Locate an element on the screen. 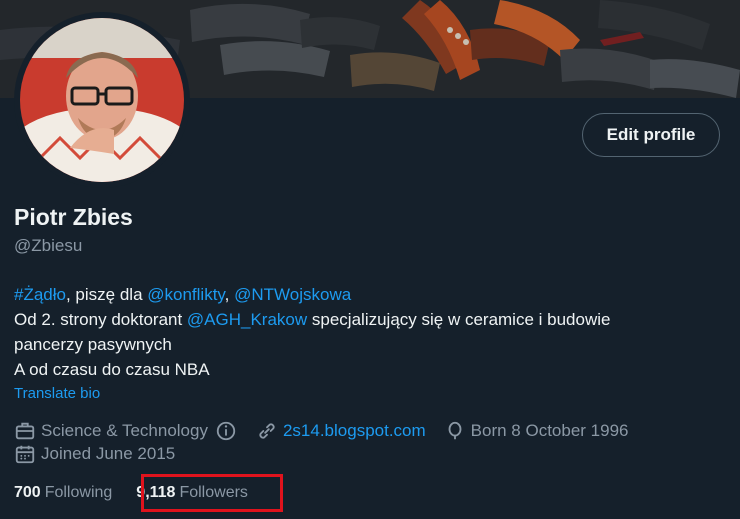 This screenshot has height=519, width=740. bio-text: Od 2. strony doktorant is located at coordinates (100, 319).